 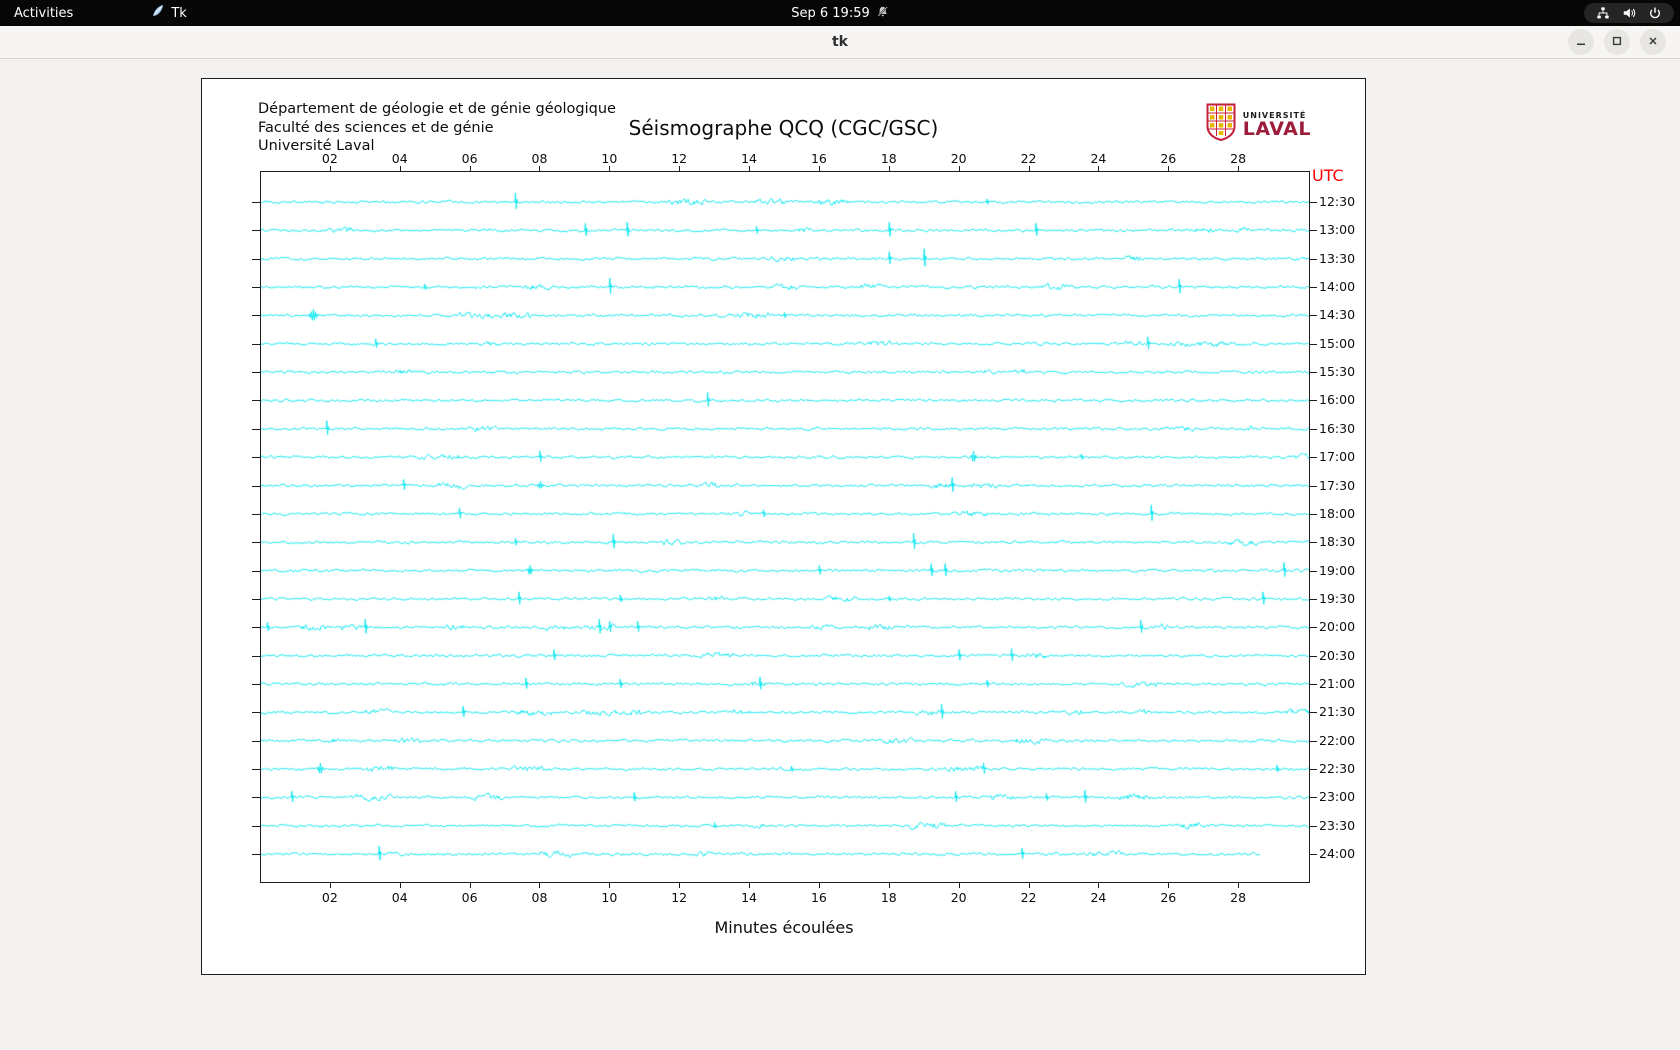 I want to click on window-controls, so click(x=1617, y=42).